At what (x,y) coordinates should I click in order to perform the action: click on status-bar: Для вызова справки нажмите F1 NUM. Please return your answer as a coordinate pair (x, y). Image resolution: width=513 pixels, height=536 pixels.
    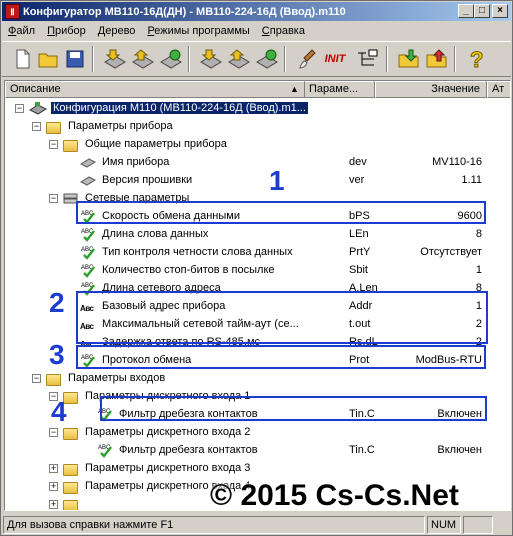
    Looking at the image, I should click on (256, 524).